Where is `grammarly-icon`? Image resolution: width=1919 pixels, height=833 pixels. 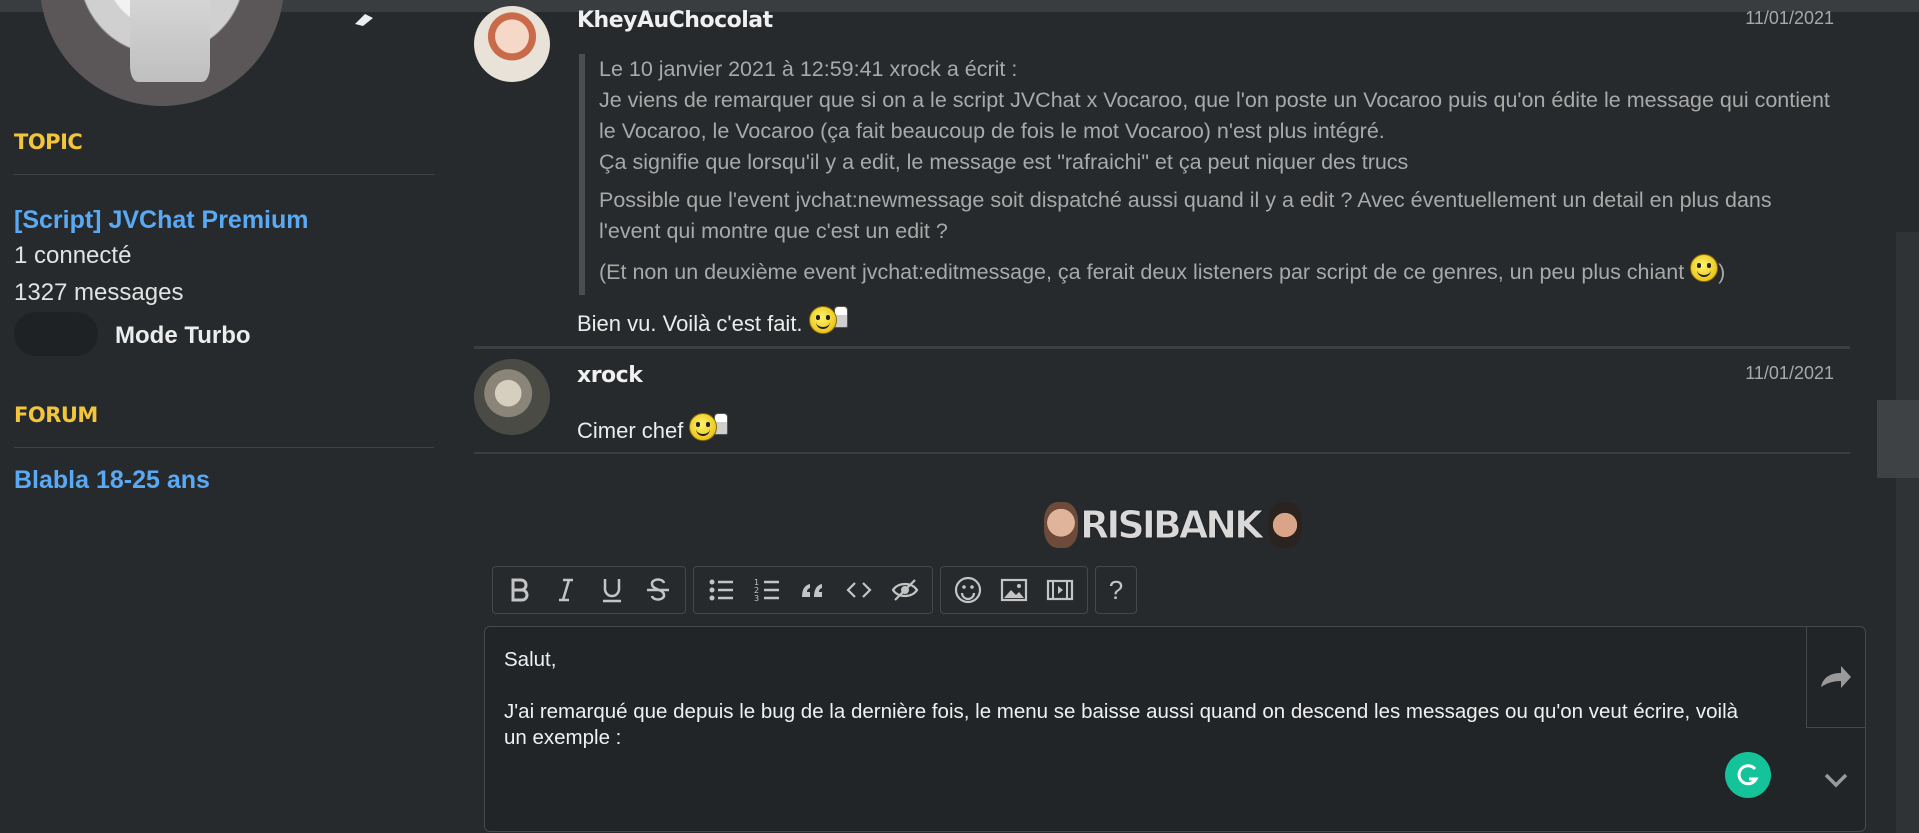 grammarly-icon is located at coordinates (1748, 775).